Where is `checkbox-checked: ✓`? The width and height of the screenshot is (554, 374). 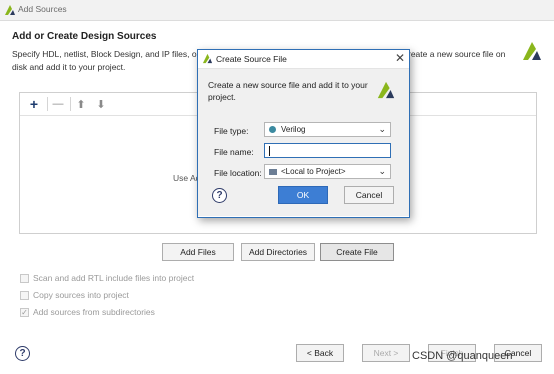
checkbox-checked: ✓ is located at coordinates (24, 312).